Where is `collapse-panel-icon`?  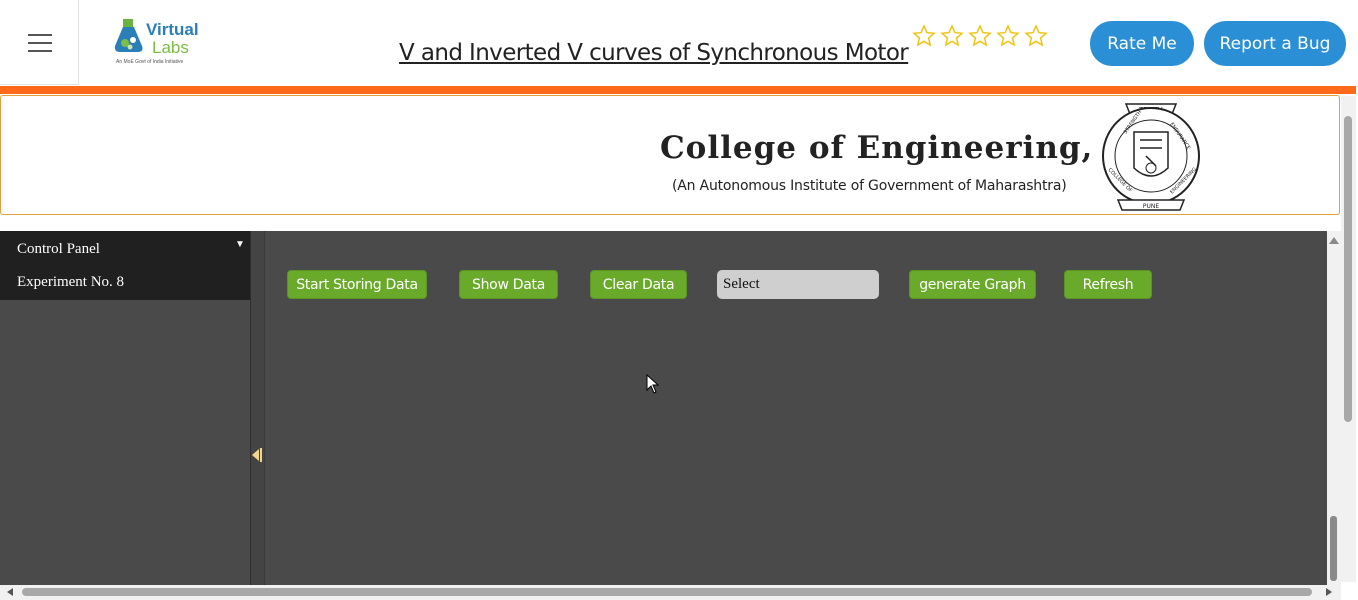 collapse-panel-icon is located at coordinates (257, 455).